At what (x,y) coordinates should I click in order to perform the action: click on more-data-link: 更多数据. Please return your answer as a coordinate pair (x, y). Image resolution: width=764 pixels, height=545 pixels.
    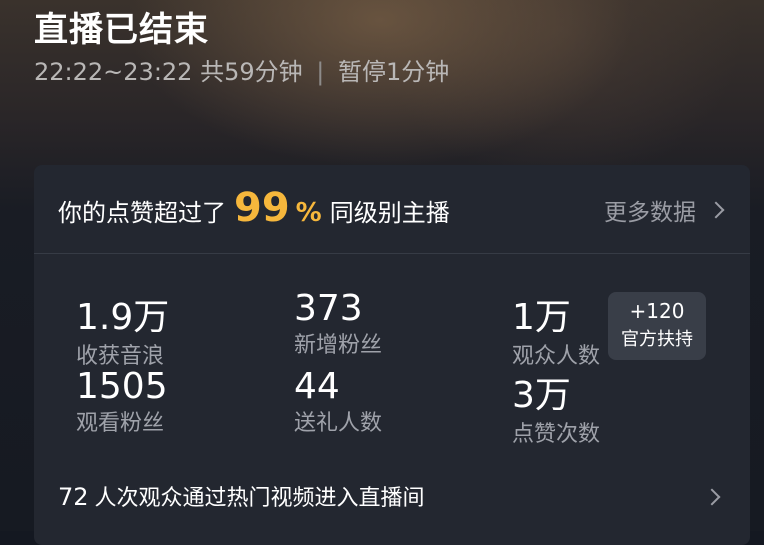
    Looking at the image, I should click on (664, 210).